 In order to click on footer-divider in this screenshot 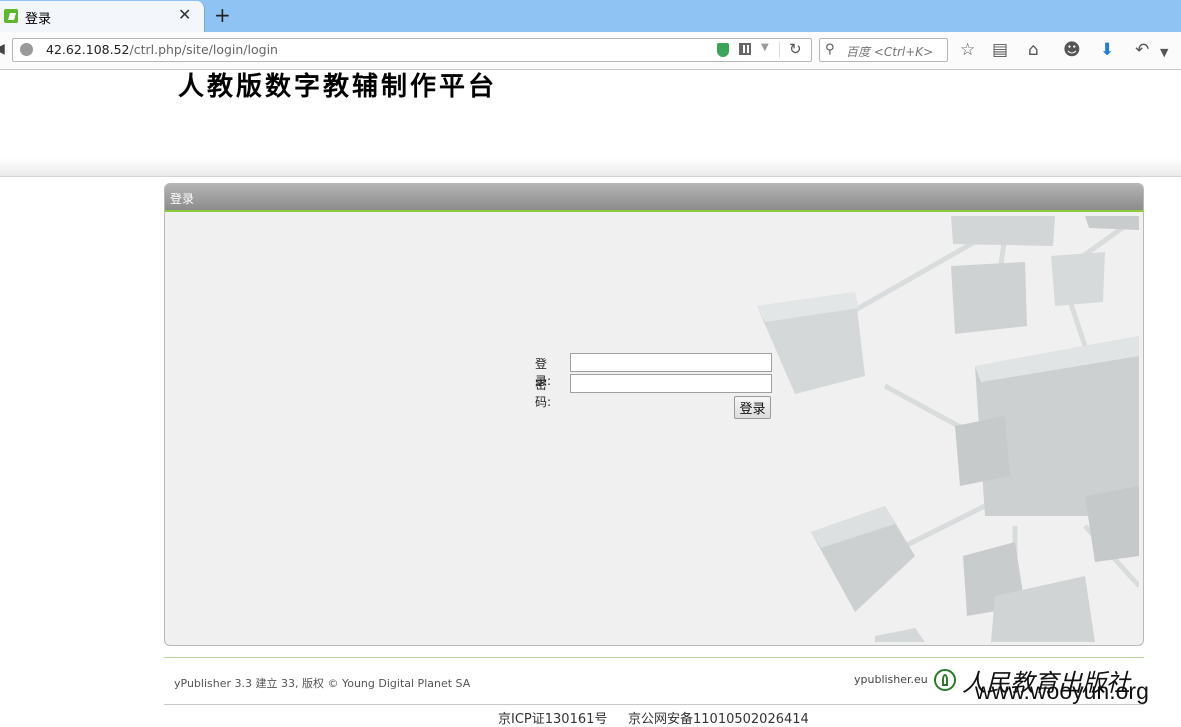, I will do `click(654, 657)`.